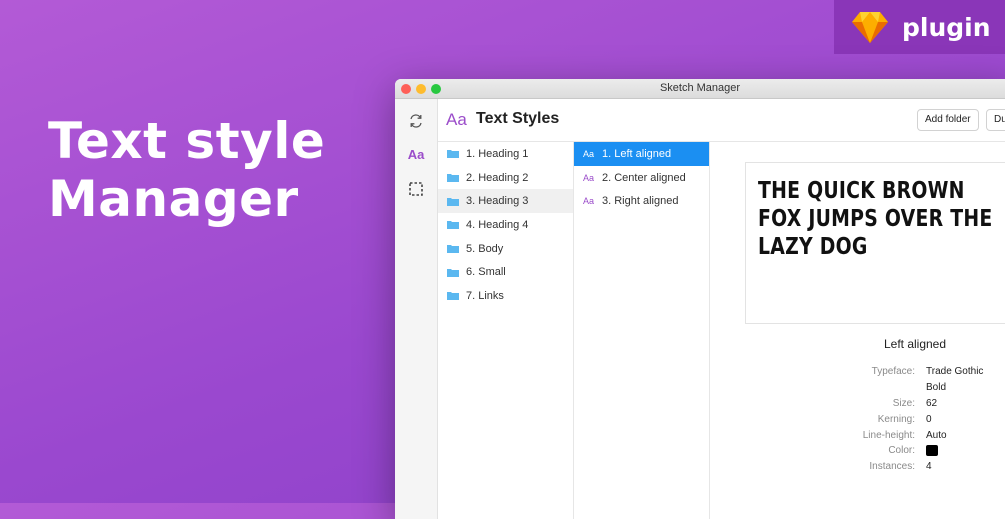 The image size is (1005, 519). I want to click on style-label: 2. Center aligned, so click(644, 177).